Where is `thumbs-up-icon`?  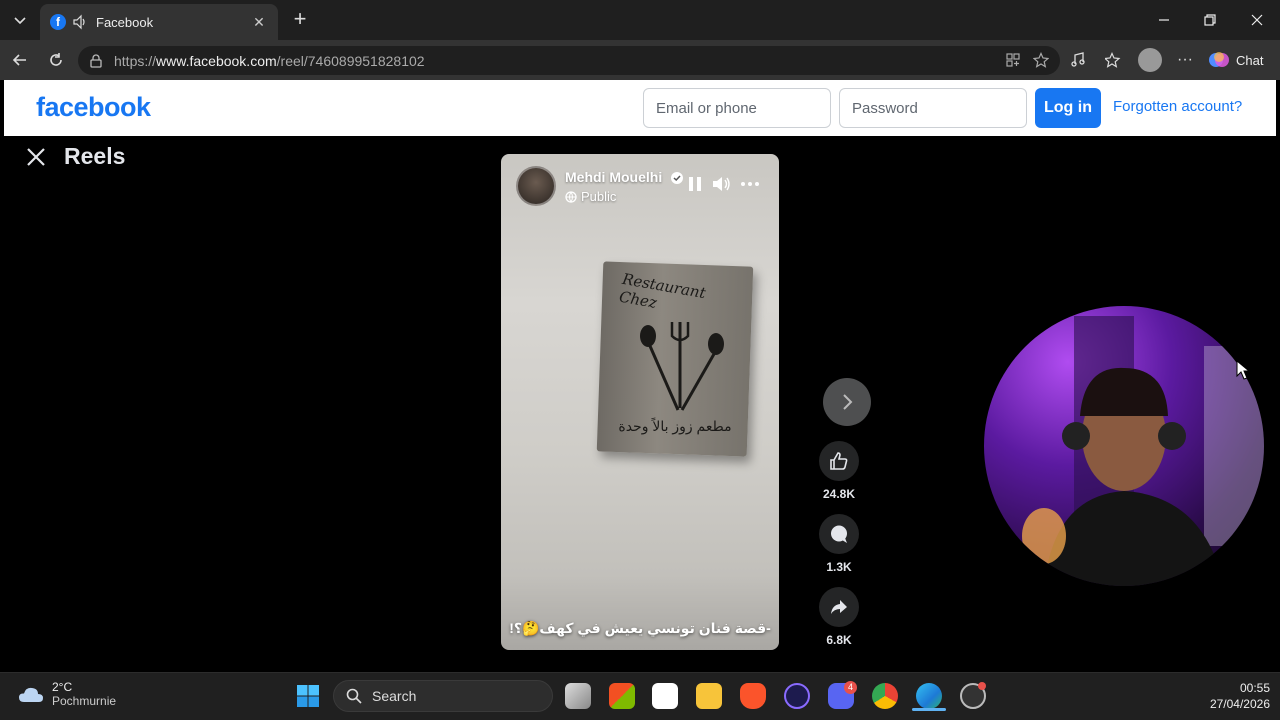
thumbs-up-icon is located at coordinates (839, 461).